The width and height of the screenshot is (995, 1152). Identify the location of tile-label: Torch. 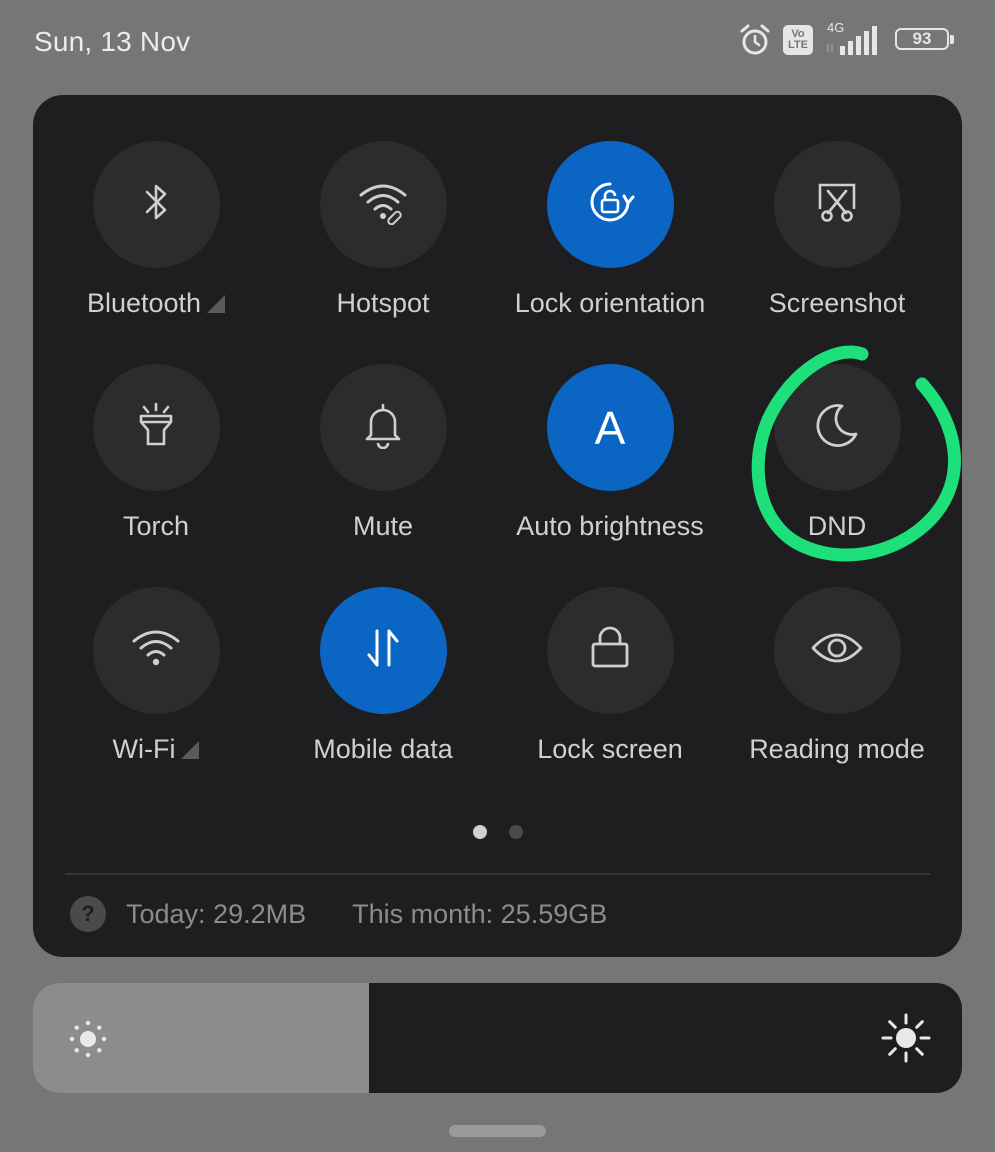
(156, 526).